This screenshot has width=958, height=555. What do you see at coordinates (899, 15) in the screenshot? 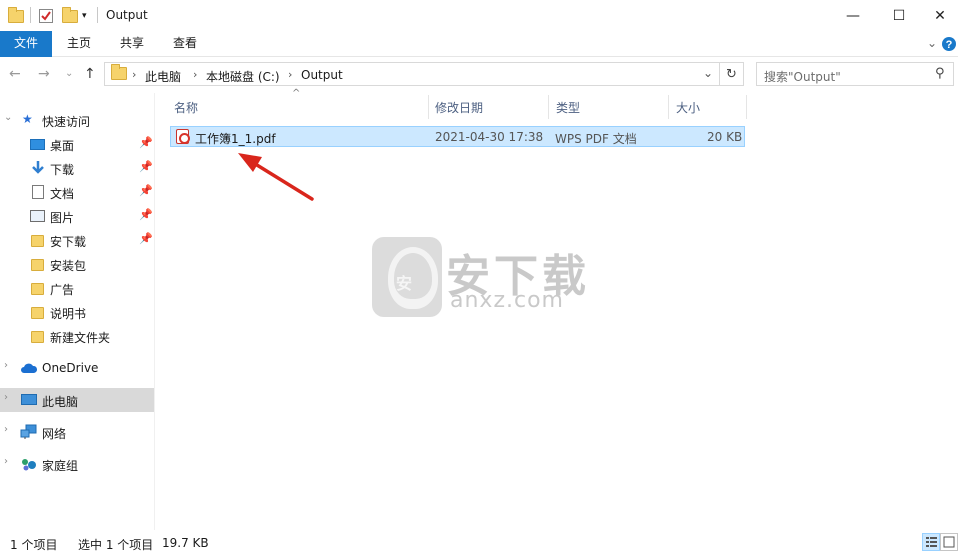
I see `maximize-button: ☐` at bounding box center [899, 15].